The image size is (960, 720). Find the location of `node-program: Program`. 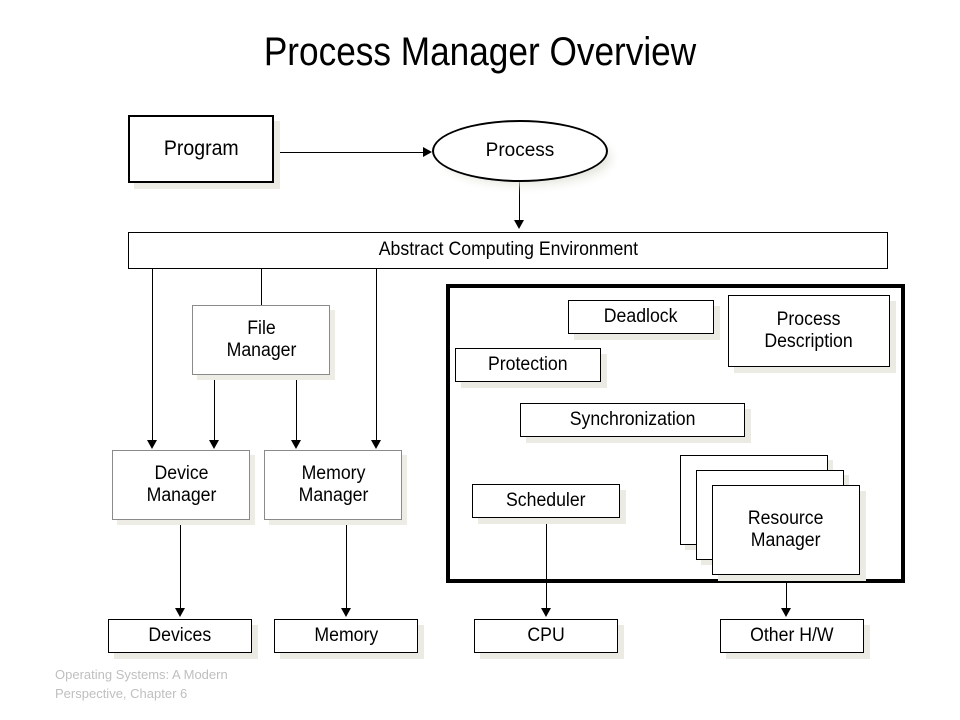

node-program: Program is located at coordinates (201, 149).